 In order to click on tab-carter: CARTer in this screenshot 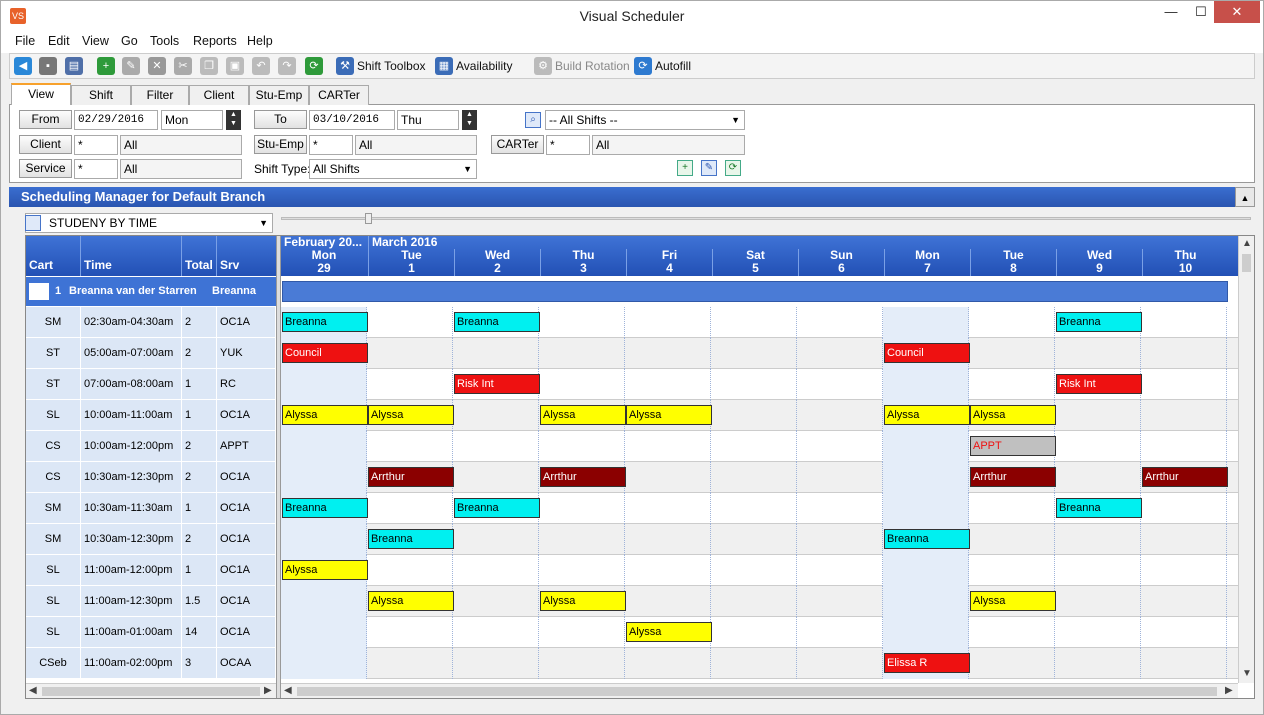, I will do `click(339, 95)`.